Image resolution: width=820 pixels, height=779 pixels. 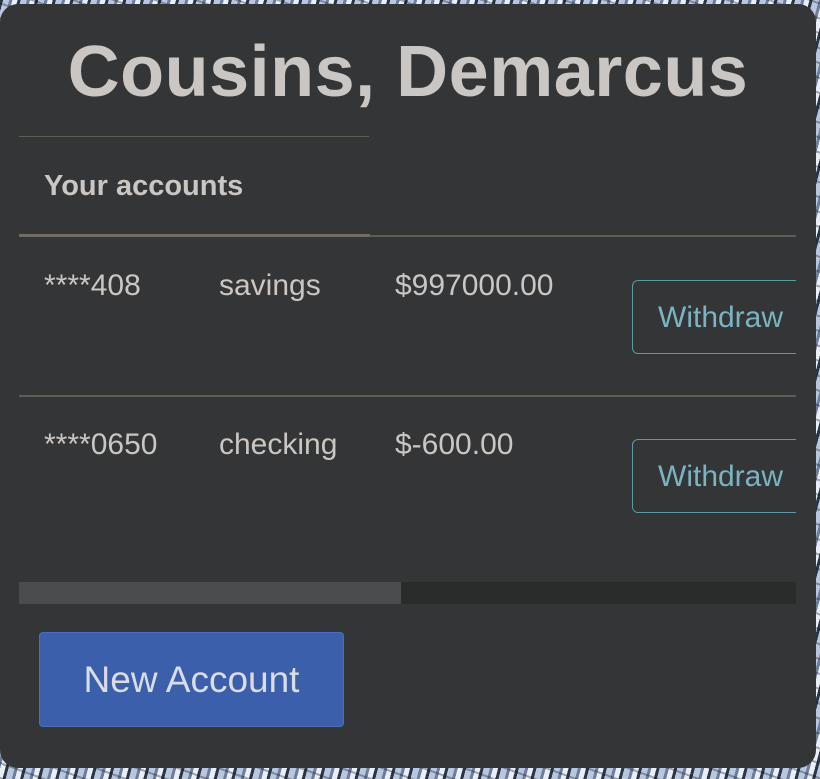 What do you see at coordinates (474, 285) in the screenshot?
I see `account-balance: $997000.00` at bounding box center [474, 285].